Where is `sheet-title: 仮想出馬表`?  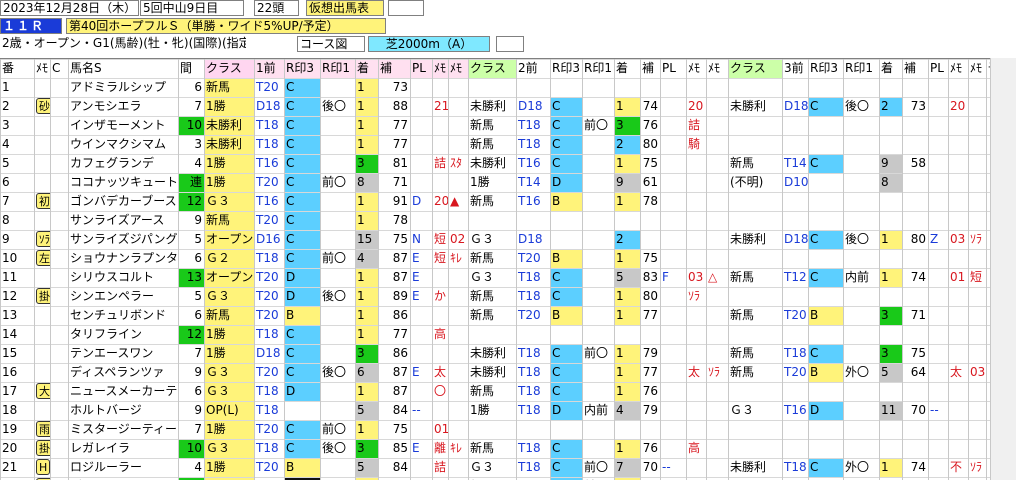
sheet-title: 仮想出馬表 is located at coordinates (345, 8).